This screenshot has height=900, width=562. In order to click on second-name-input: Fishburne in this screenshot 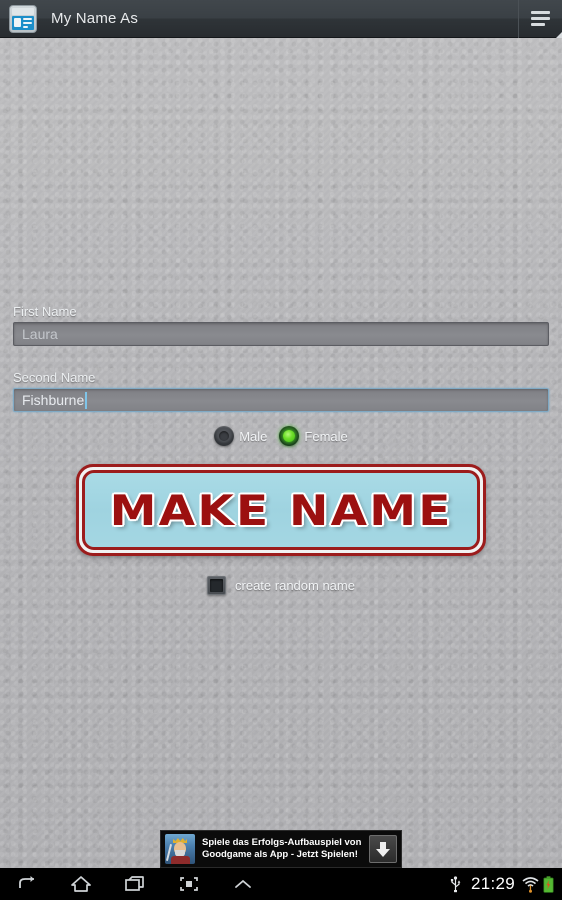, I will do `click(281, 400)`.